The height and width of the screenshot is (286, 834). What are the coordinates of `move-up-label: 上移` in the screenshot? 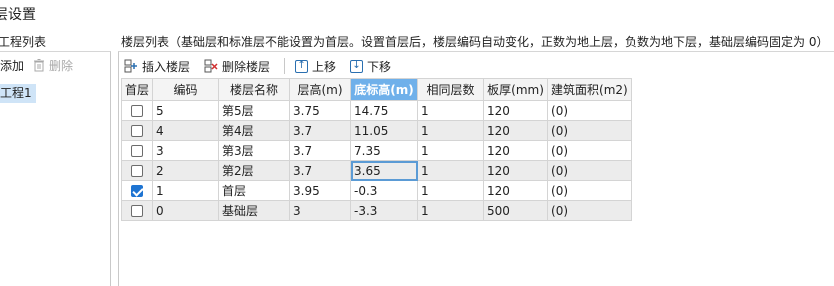 It's located at (324, 66).